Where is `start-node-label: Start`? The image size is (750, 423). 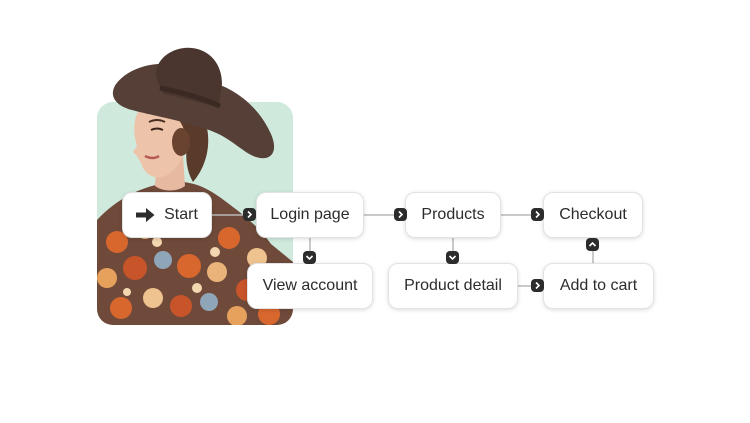
start-node-label: Start is located at coordinates (181, 214).